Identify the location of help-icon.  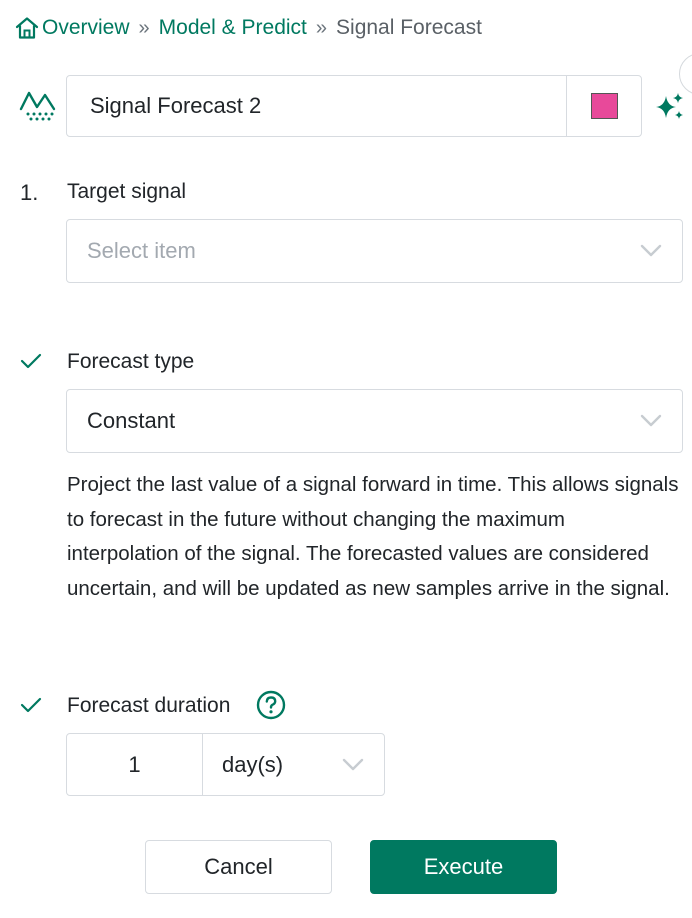
(271, 705).